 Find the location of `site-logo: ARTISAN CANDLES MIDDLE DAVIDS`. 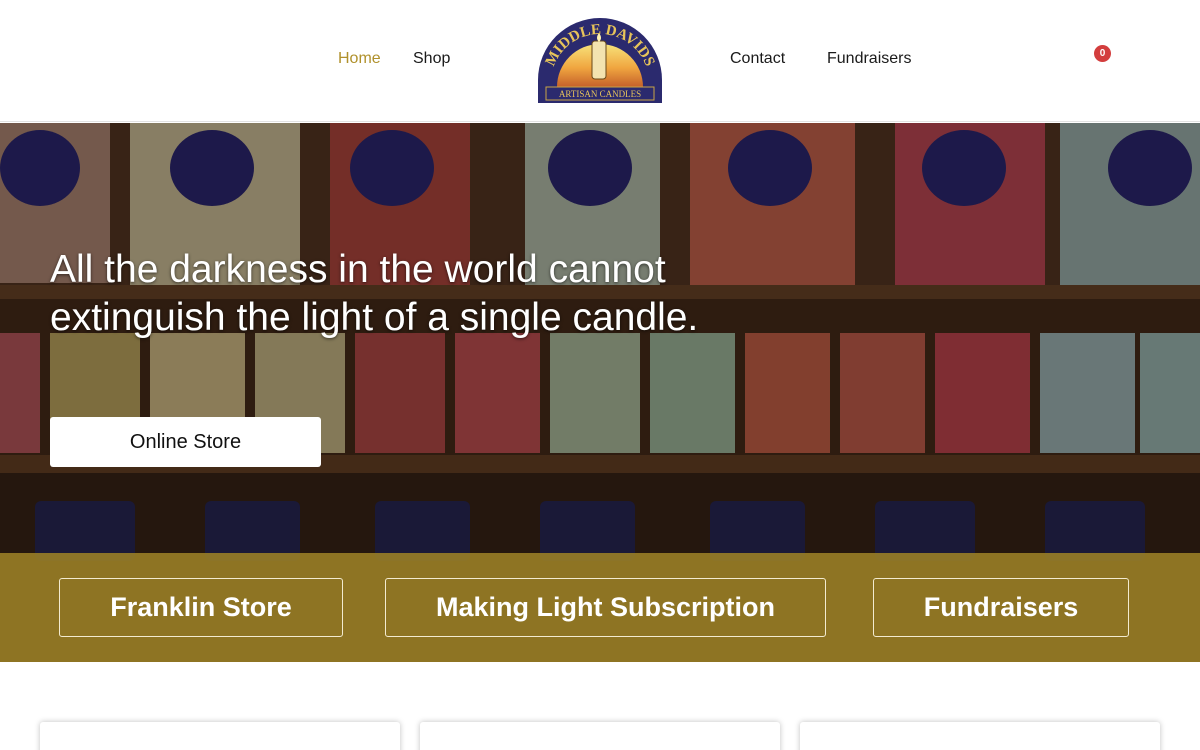

site-logo: ARTISAN CANDLES MIDDLE DAVIDS is located at coordinates (600, 60).